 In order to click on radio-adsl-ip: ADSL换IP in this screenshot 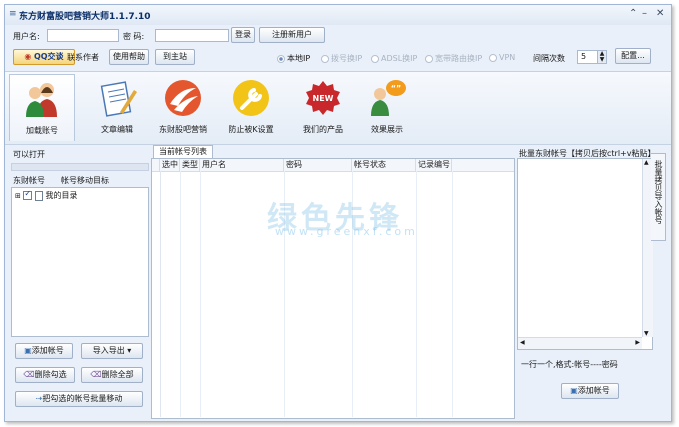, I will do `click(394, 58)`.